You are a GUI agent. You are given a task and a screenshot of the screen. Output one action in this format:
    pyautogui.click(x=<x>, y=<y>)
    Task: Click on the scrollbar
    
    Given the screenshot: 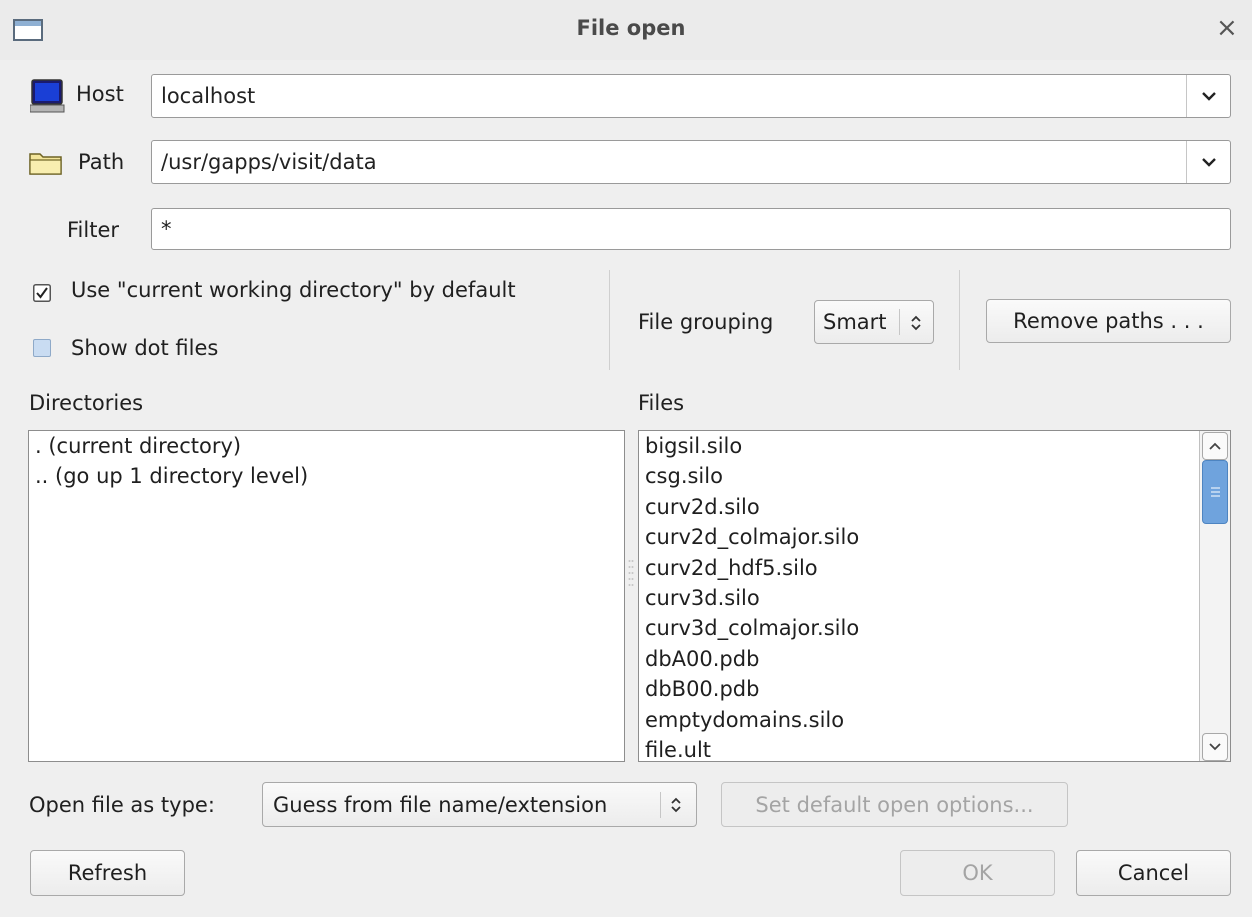 What is the action you would take?
    pyautogui.click(x=1214, y=596)
    